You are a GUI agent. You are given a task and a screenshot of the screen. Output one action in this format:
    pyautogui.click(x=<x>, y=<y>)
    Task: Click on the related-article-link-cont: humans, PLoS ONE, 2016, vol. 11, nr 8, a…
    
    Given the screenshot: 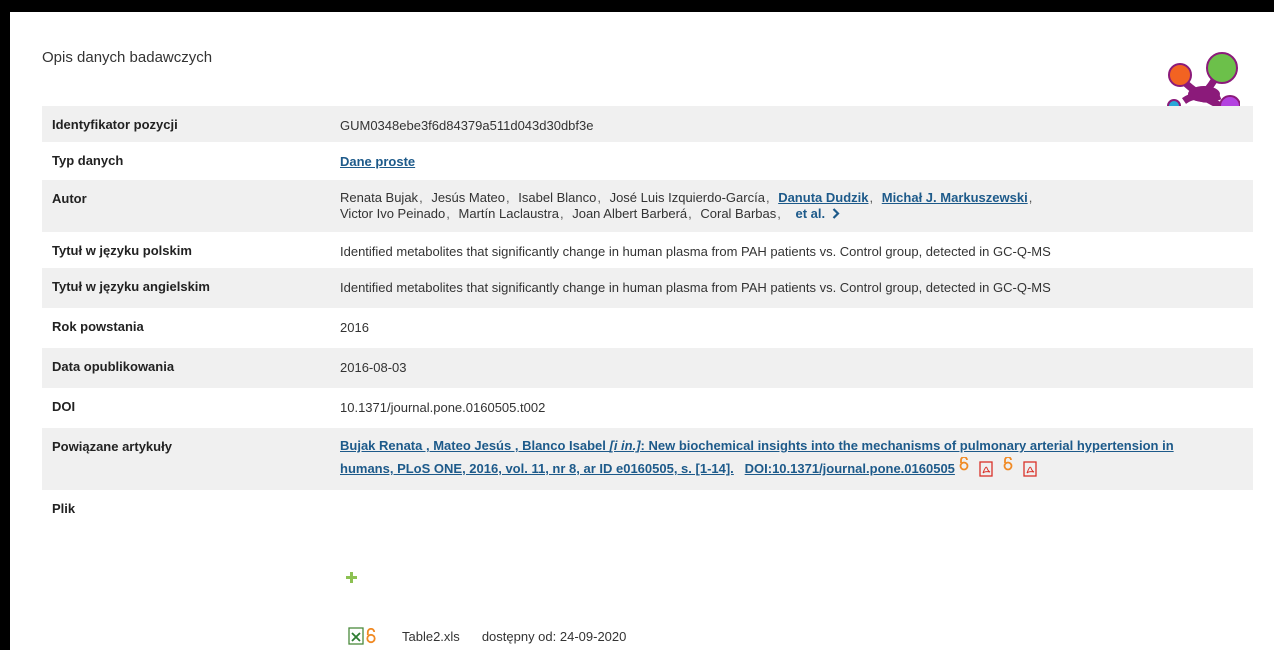 What is the action you would take?
    pyautogui.click(x=537, y=468)
    